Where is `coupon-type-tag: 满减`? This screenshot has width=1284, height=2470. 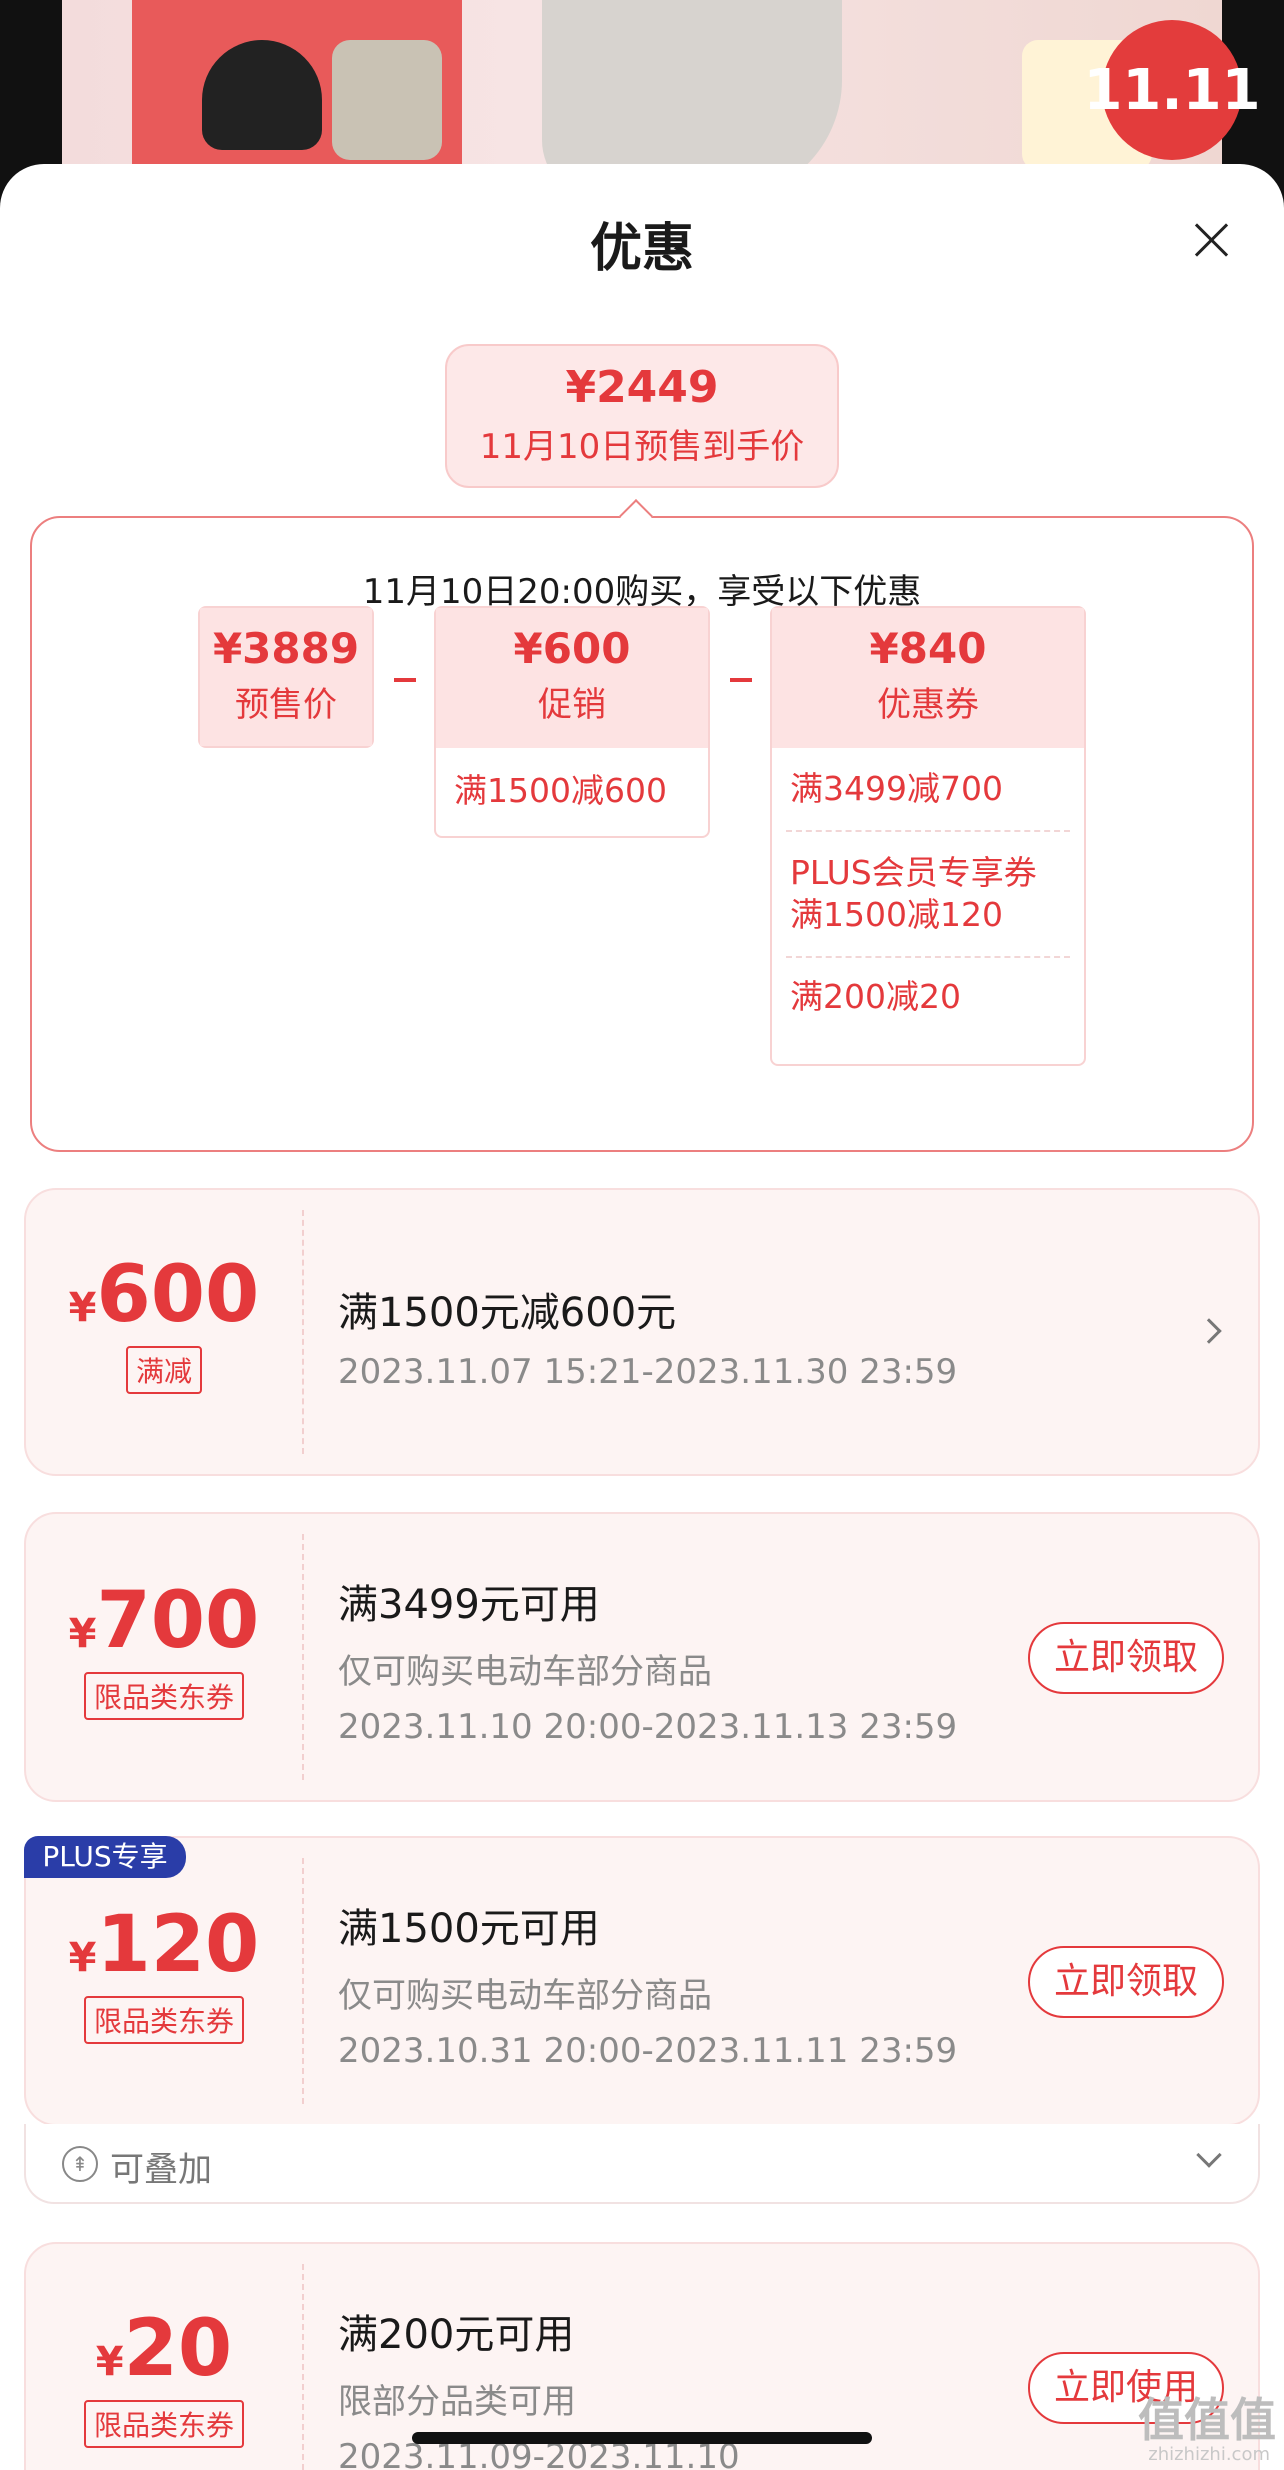 coupon-type-tag: 满减 is located at coordinates (163, 1370).